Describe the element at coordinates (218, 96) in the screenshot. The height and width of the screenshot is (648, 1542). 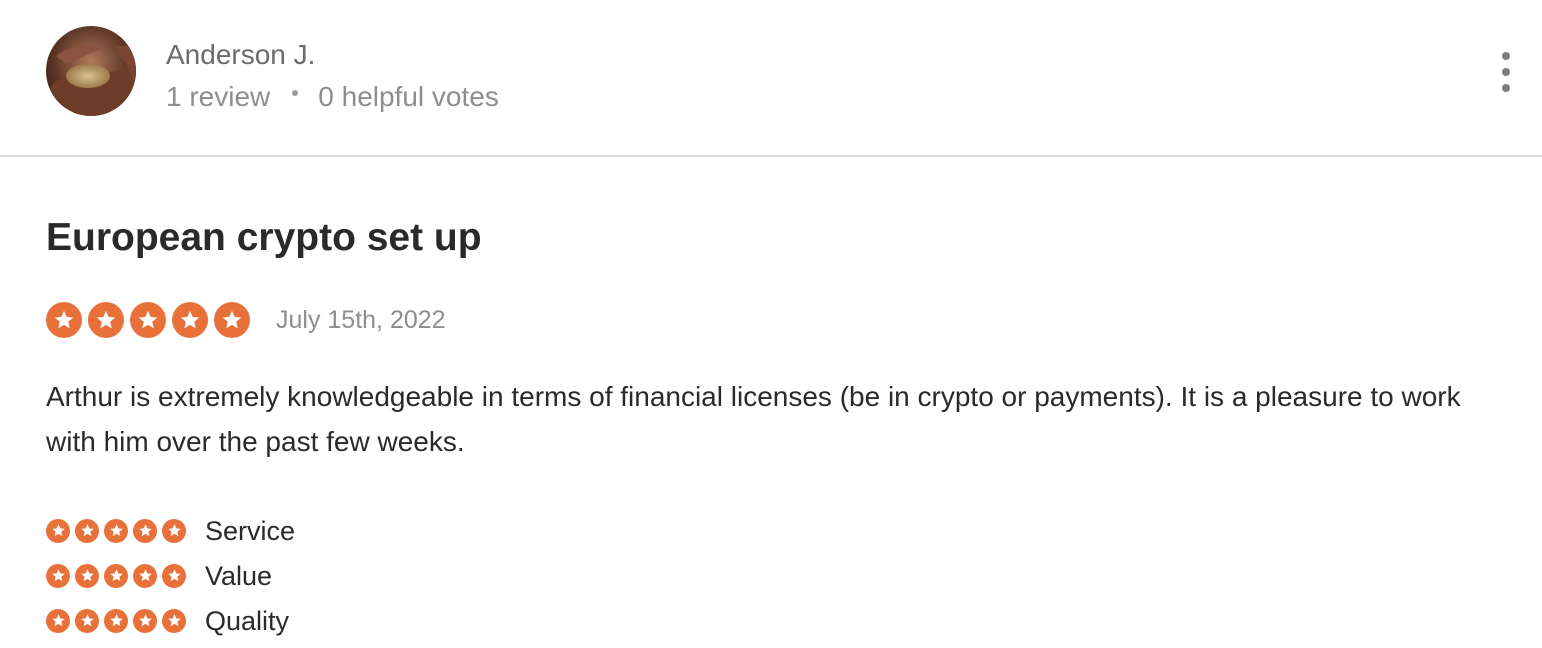
I see `review-count: 1 review` at that location.